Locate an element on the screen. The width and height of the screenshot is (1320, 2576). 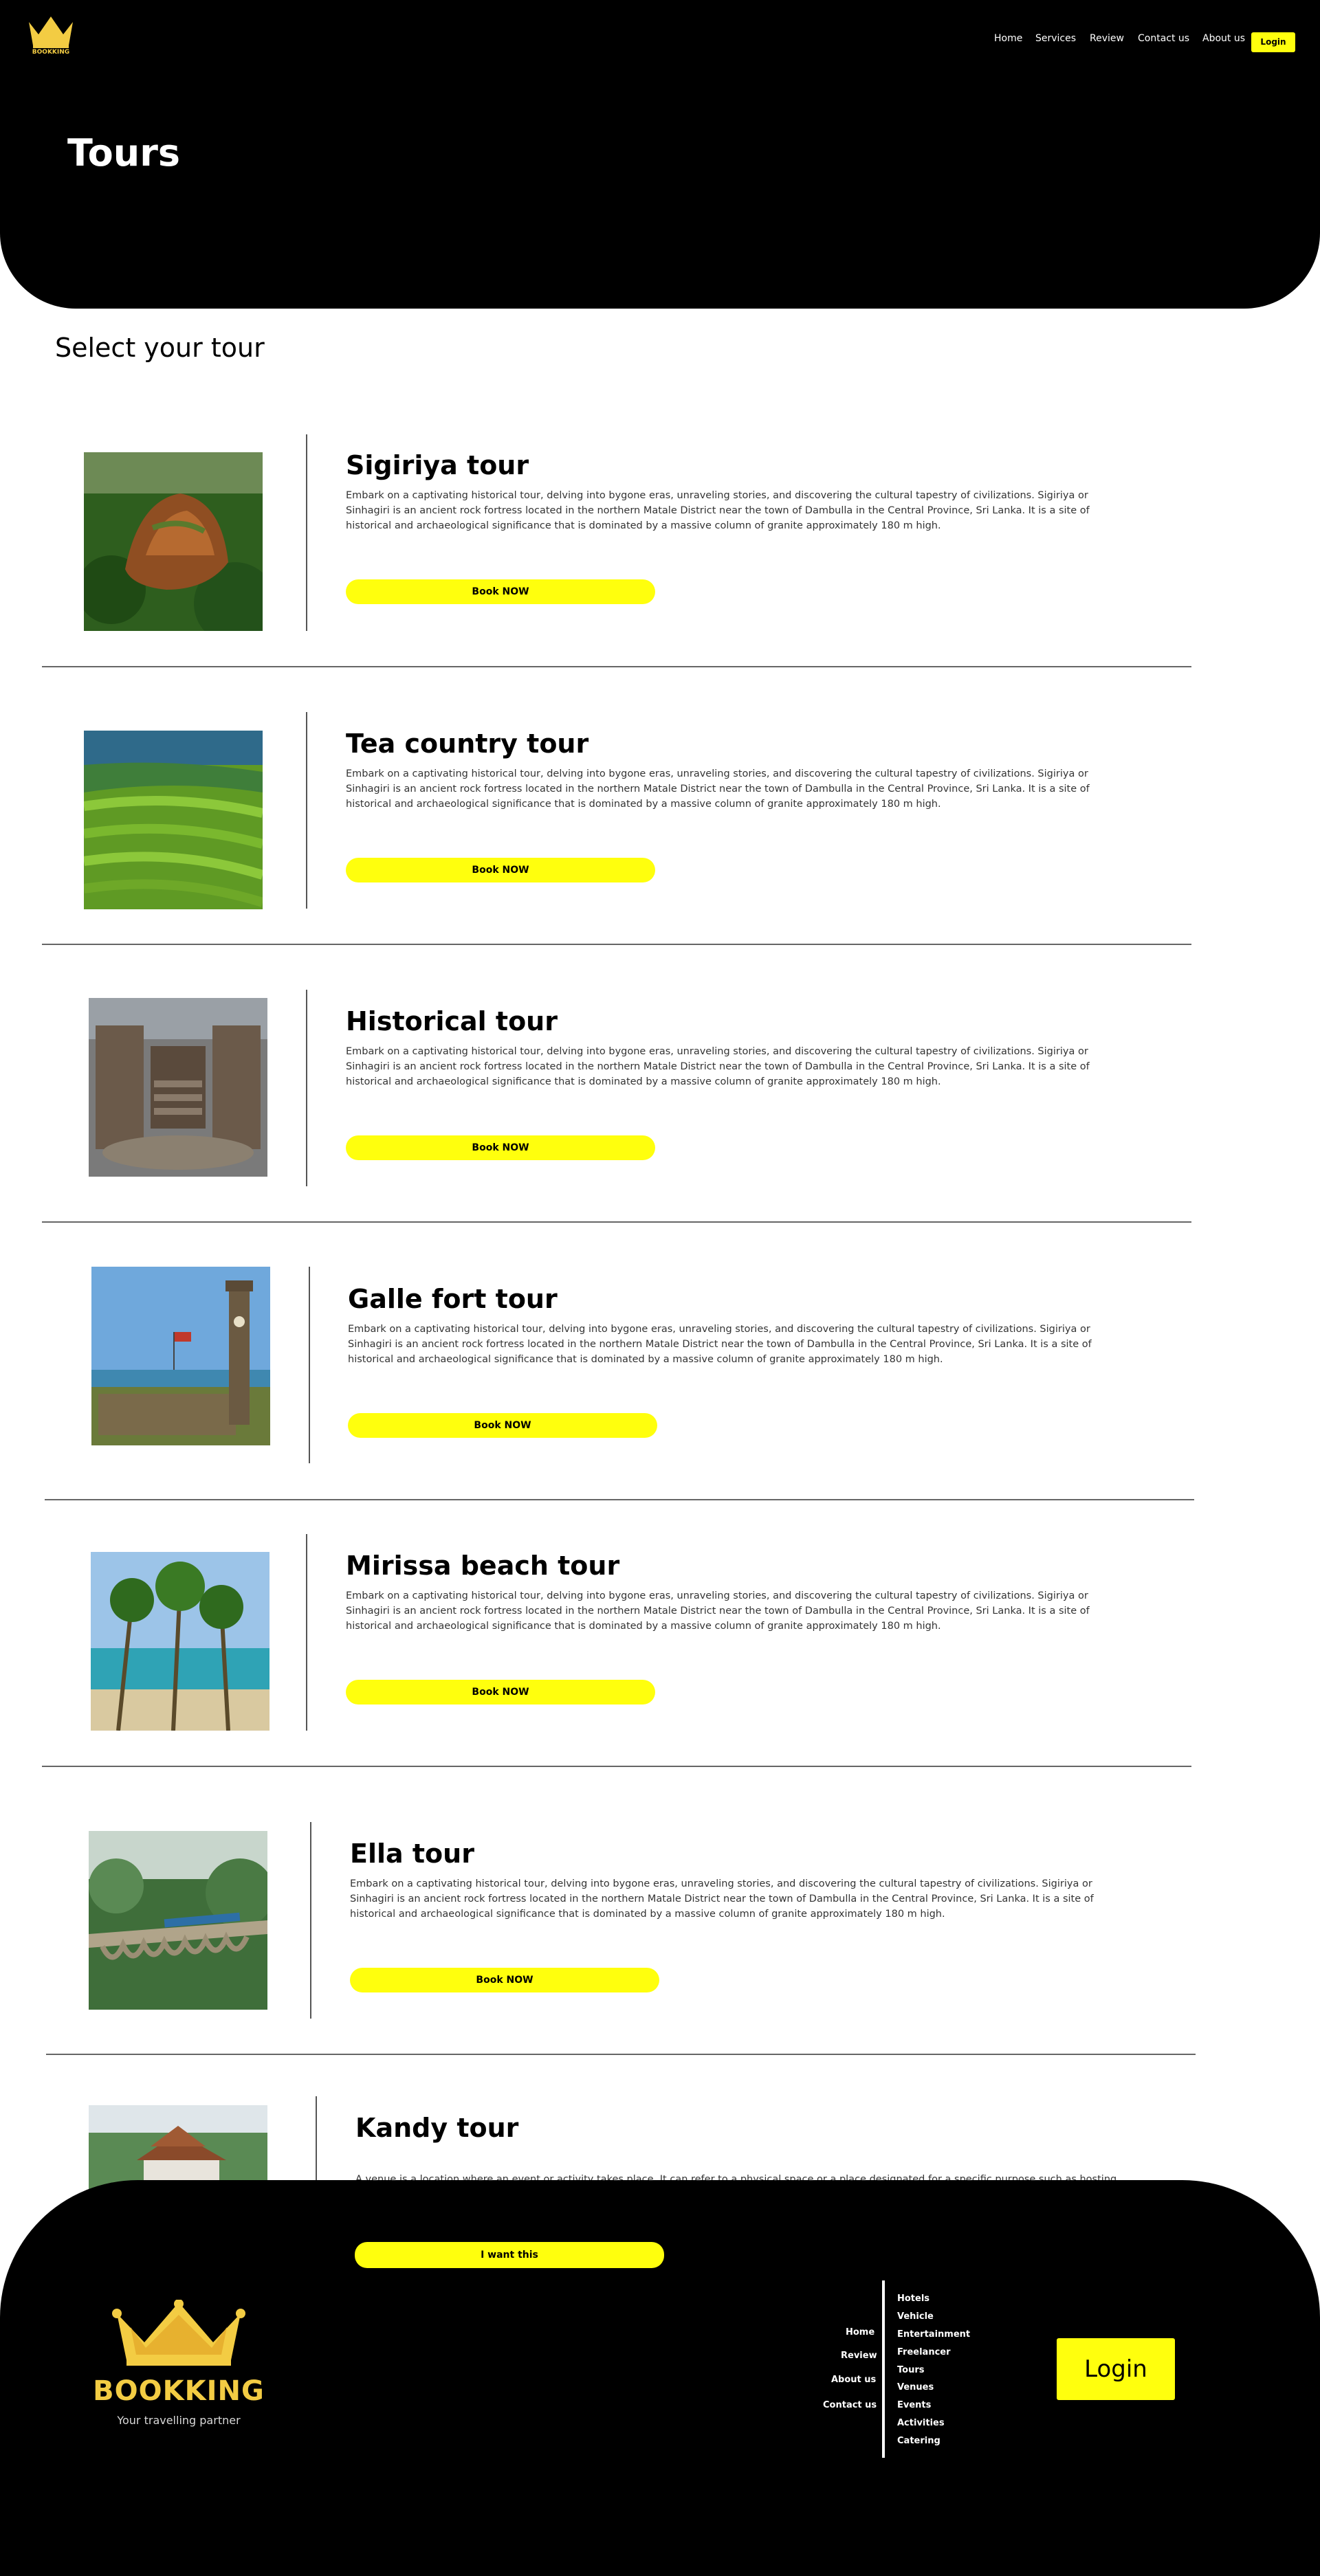
i-want-this-button: I want this is located at coordinates (509, 2255).